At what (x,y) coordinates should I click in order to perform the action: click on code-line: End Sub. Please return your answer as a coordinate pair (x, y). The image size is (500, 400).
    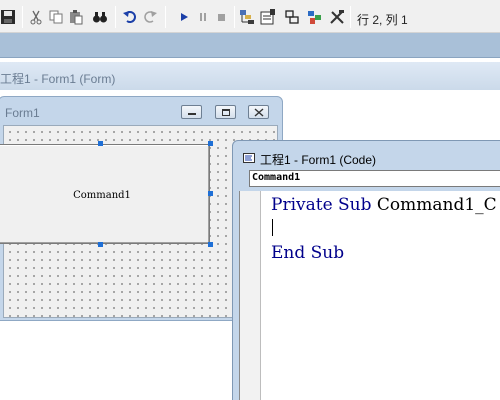
    Looking at the image, I should click on (307, 253).